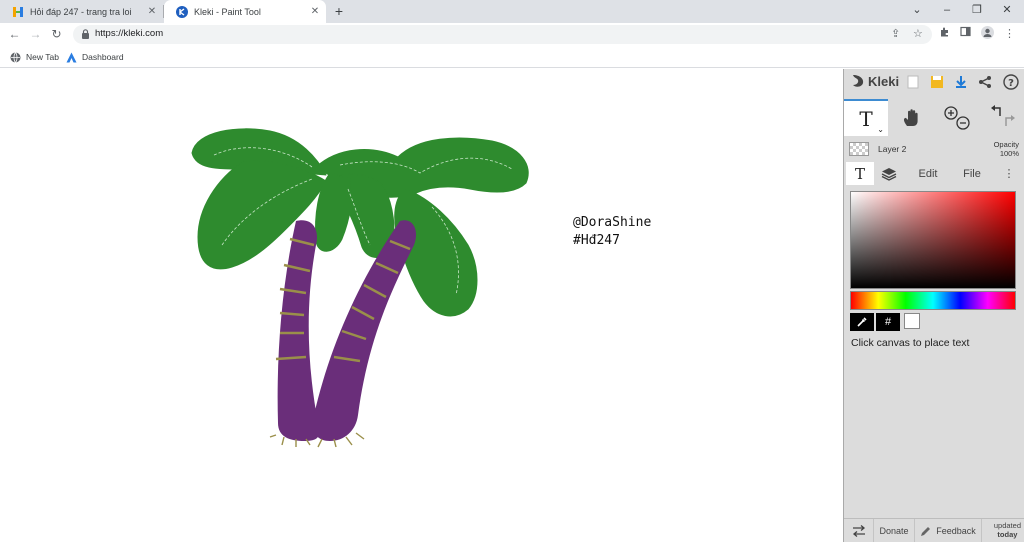 This screenshot has height=542, width=1024. I want to click on bookmark-new-tab: New Tab, so click(34, 57).